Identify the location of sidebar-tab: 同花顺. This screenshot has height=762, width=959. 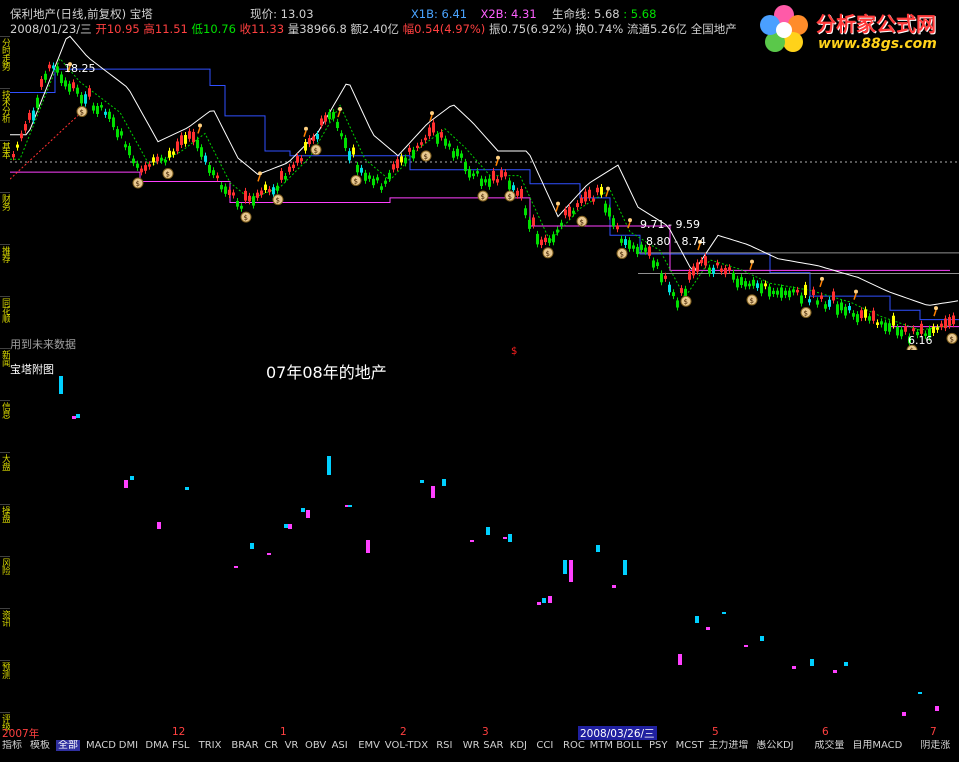
(5, 322).